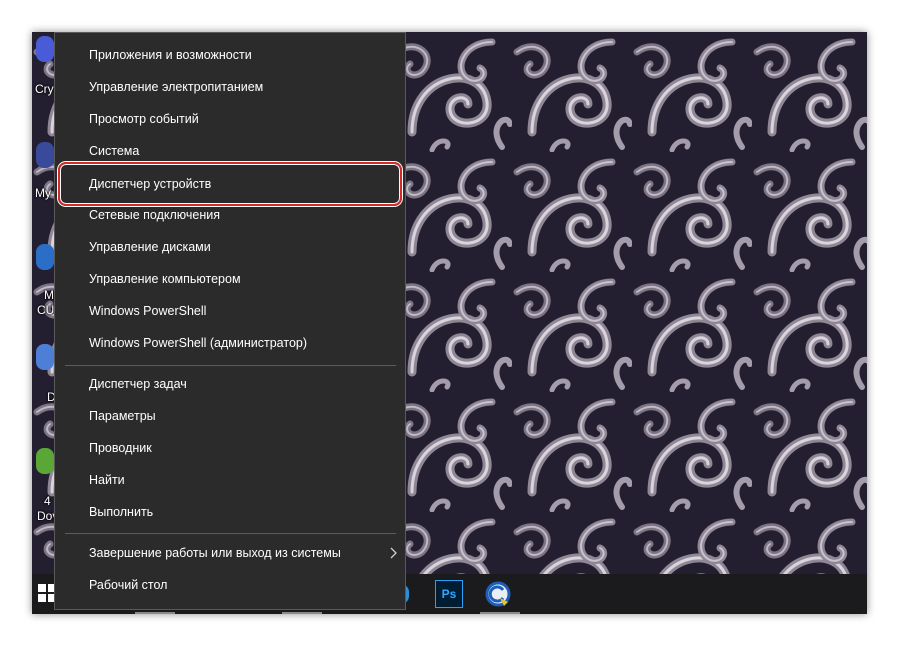 The image size is (899, 647). Describe the element at coordinates (107, 480) in the screenshot. I see `menu-item-label: Найти` at that location.